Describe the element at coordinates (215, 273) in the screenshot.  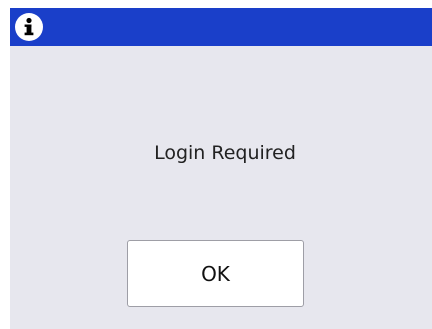
I see `ok-button: OK` at that location.